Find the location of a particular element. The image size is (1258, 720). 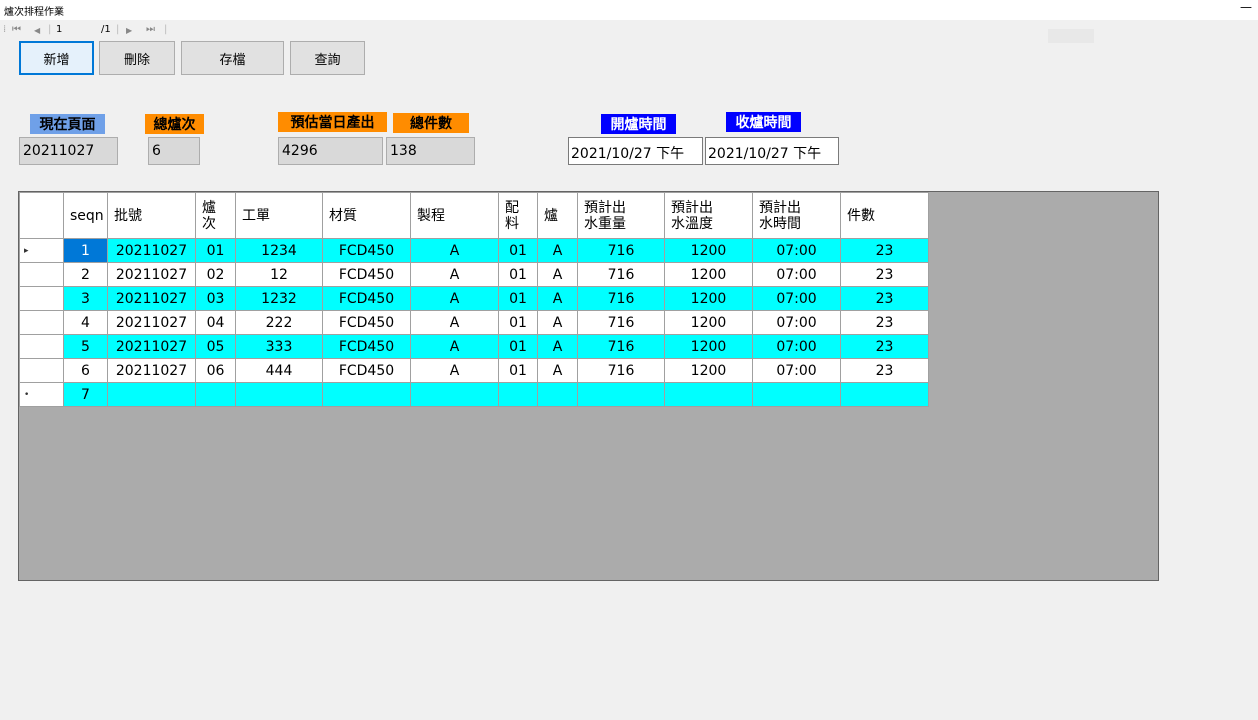

minimize-button: — is located at coordinates (1246, 7).